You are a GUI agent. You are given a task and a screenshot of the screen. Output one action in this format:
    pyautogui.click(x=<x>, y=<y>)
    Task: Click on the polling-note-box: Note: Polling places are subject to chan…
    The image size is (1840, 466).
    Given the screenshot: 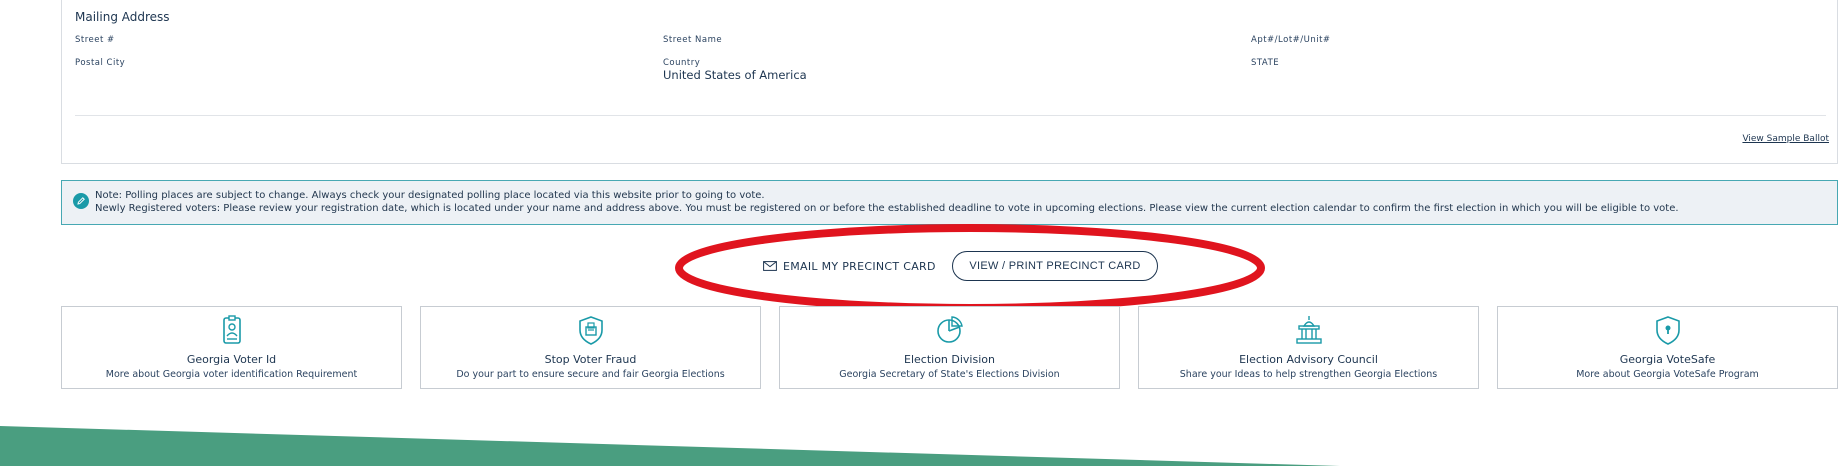 What is the action you would take?
    pyautogui.click(x=949, y=202)
    